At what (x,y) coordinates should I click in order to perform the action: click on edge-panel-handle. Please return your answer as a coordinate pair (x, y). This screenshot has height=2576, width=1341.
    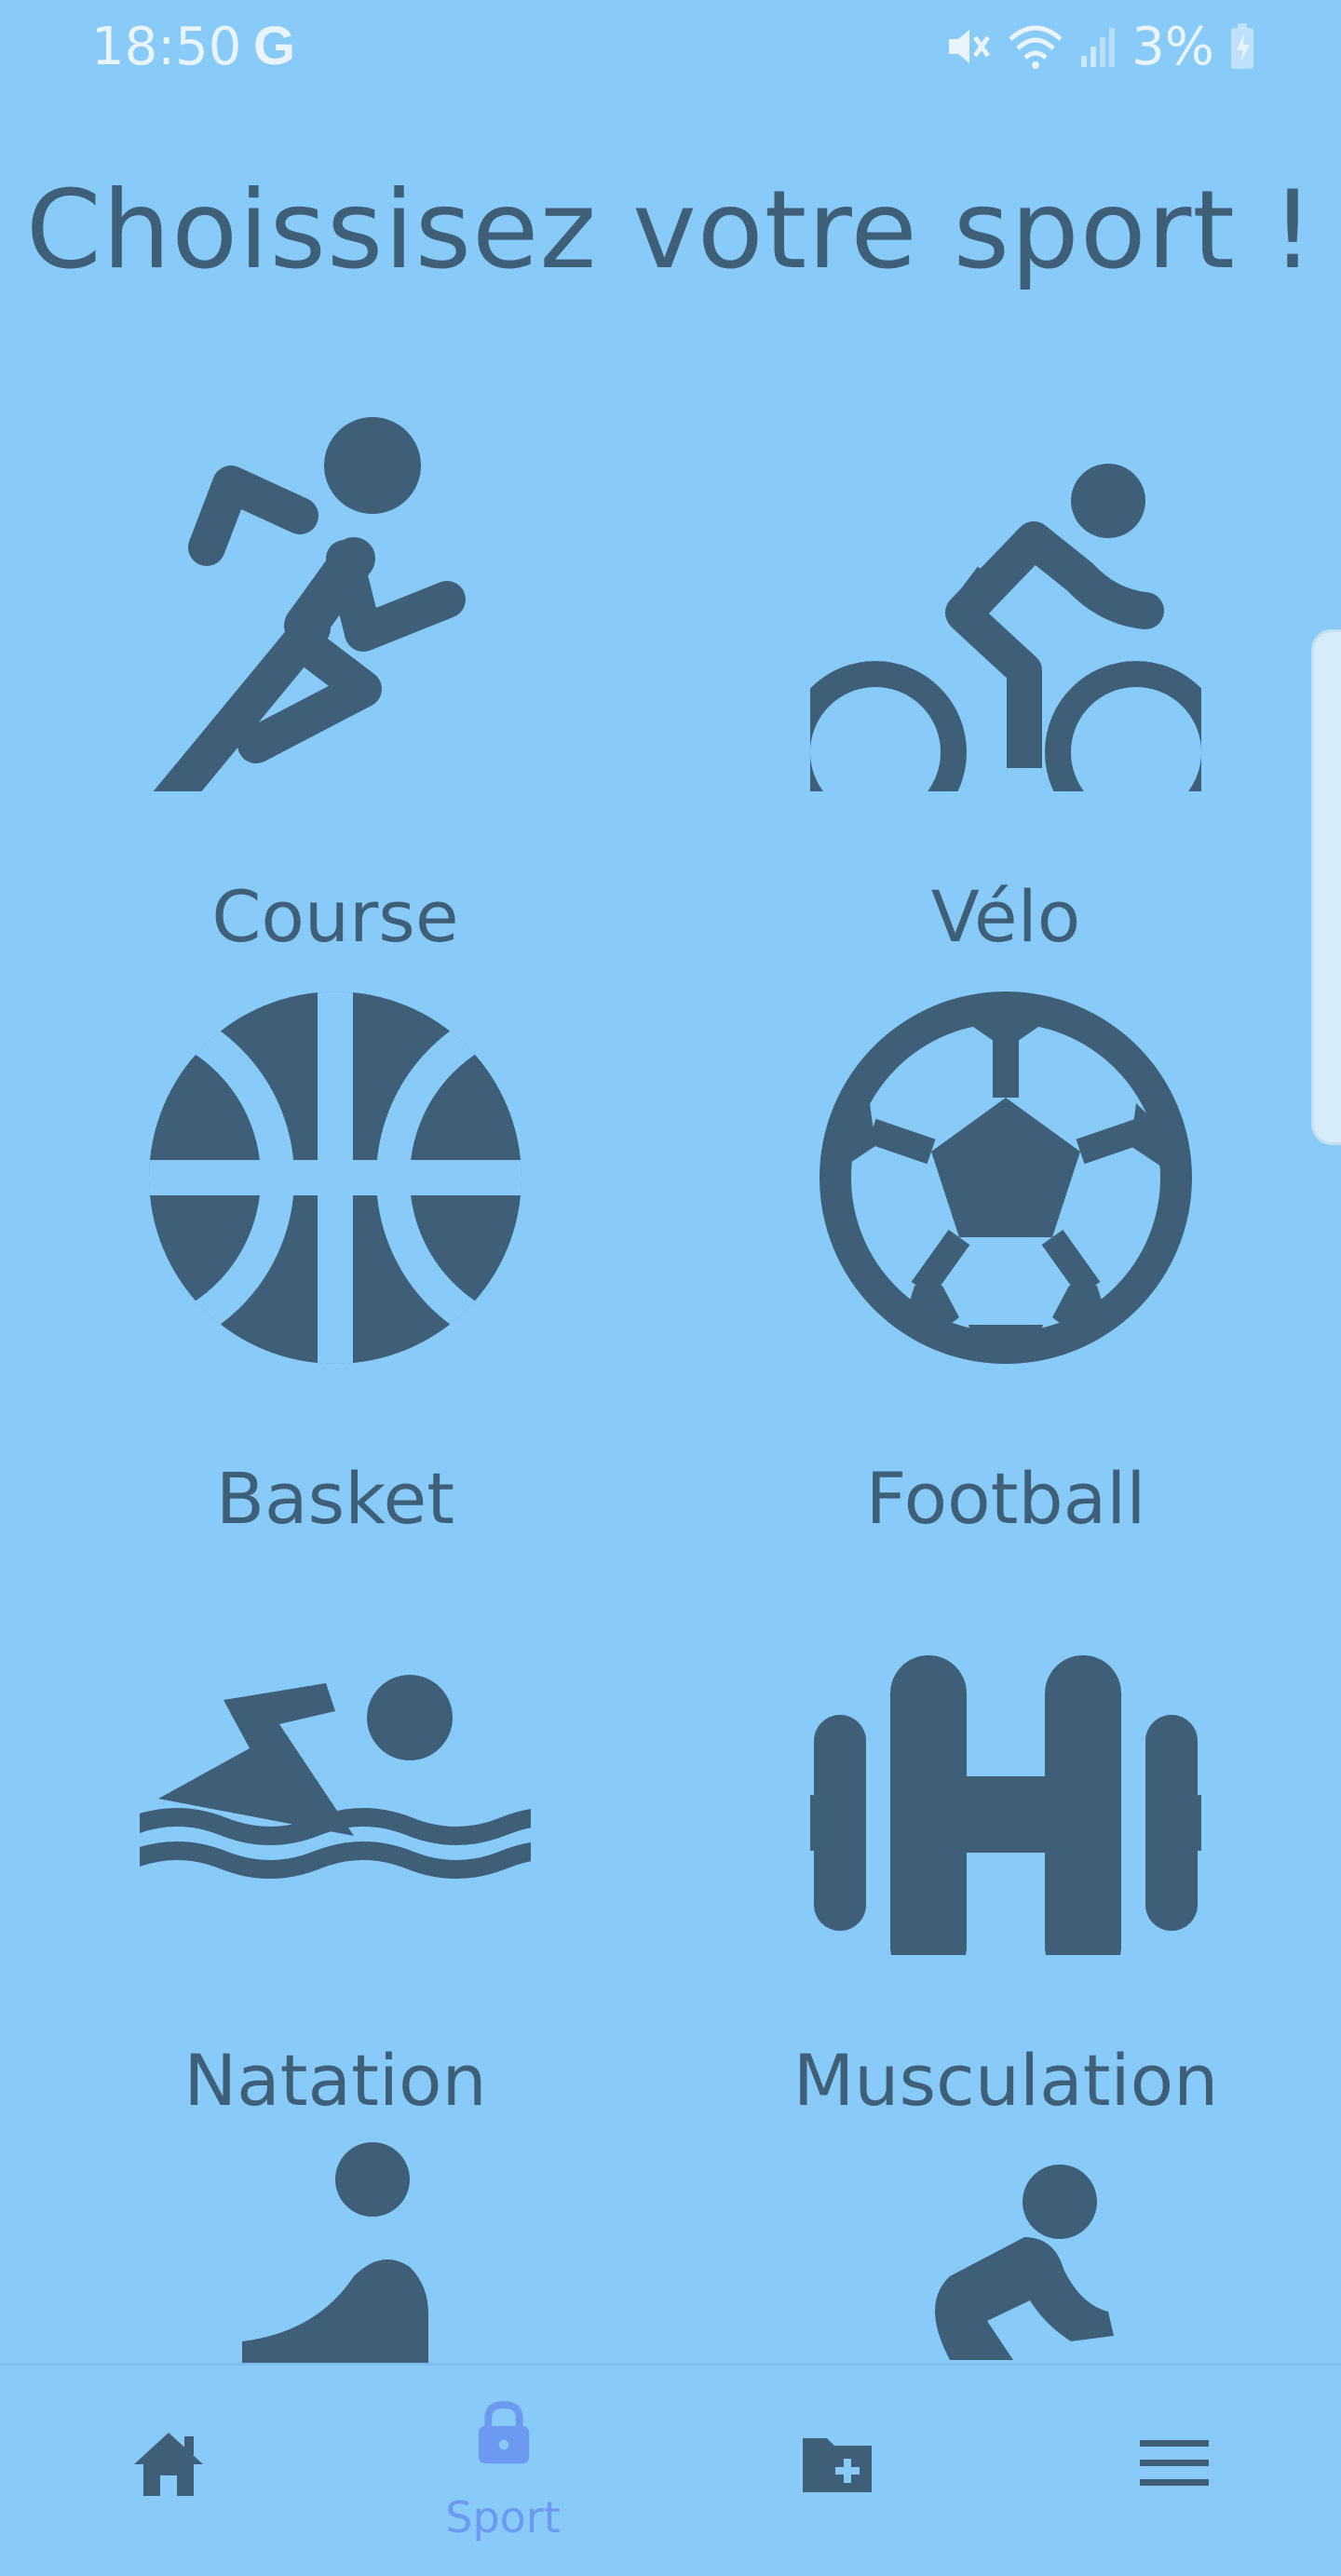
    Looking at the image, I should click on (1326, 887).